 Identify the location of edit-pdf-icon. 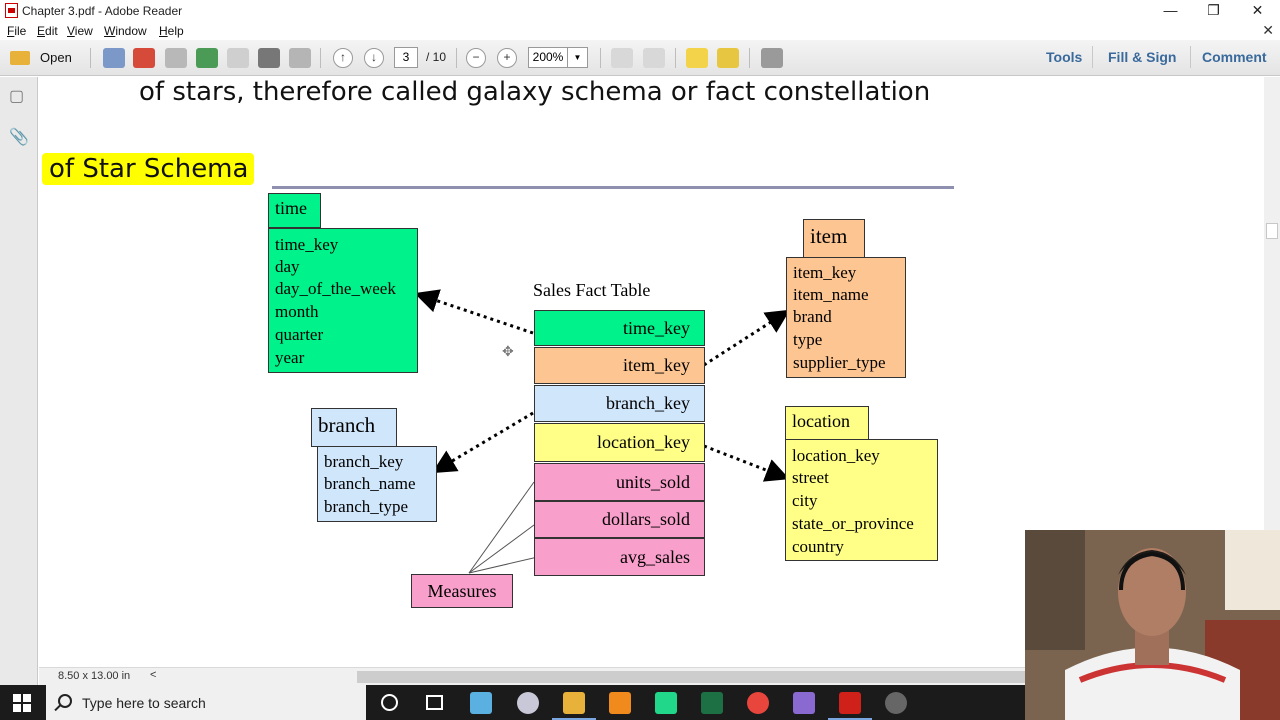
(176, 58).